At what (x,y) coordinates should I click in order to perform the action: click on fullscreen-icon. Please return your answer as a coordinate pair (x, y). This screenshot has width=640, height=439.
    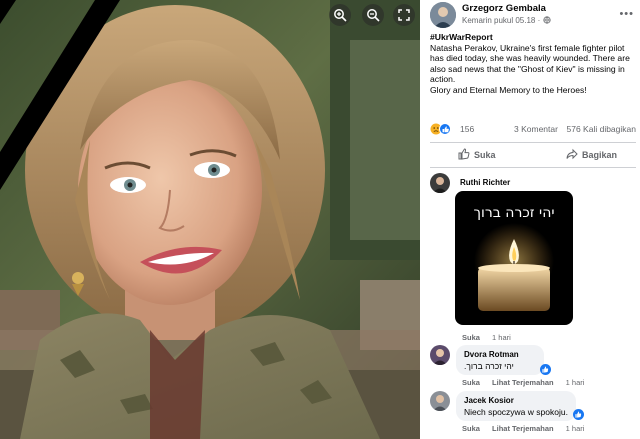
    Looking at the image, I should click on (404, 15).